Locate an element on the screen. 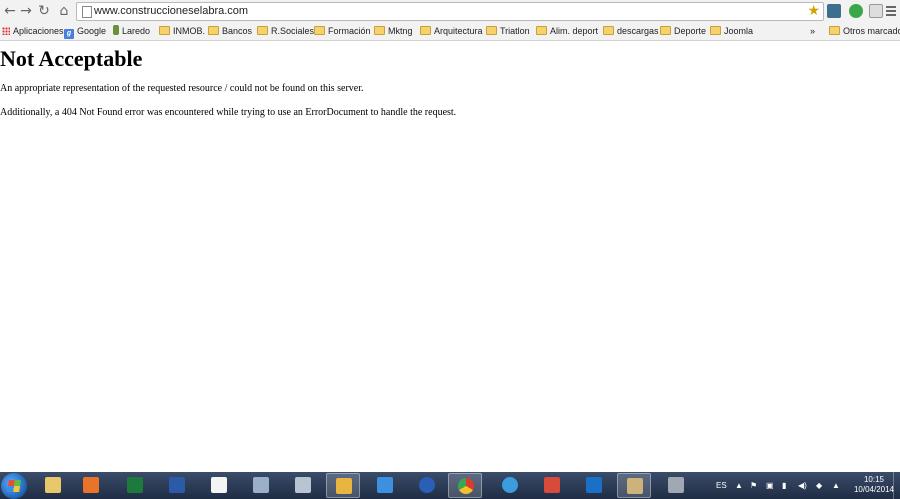 The image size is (900, 499). url-text: www.construccioneselabra.com is located at coordinates (171, 11).